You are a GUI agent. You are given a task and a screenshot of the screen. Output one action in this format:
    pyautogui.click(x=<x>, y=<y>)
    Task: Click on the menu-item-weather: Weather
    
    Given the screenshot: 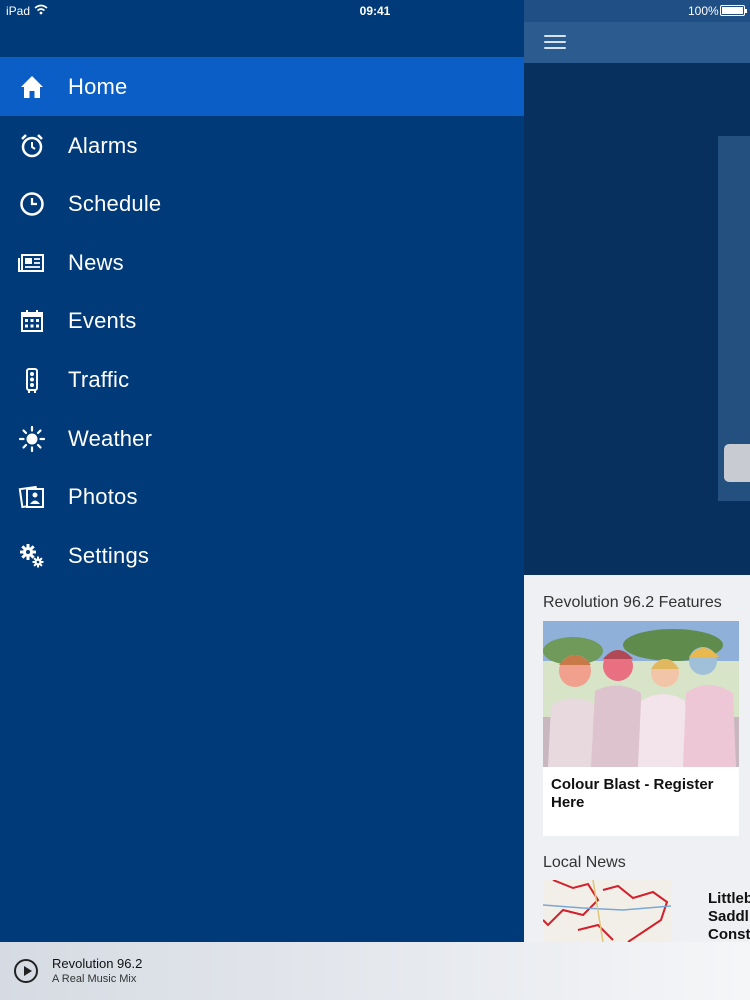 What is the action you would take?
    pyautogui.click(x=262, y=438)
    